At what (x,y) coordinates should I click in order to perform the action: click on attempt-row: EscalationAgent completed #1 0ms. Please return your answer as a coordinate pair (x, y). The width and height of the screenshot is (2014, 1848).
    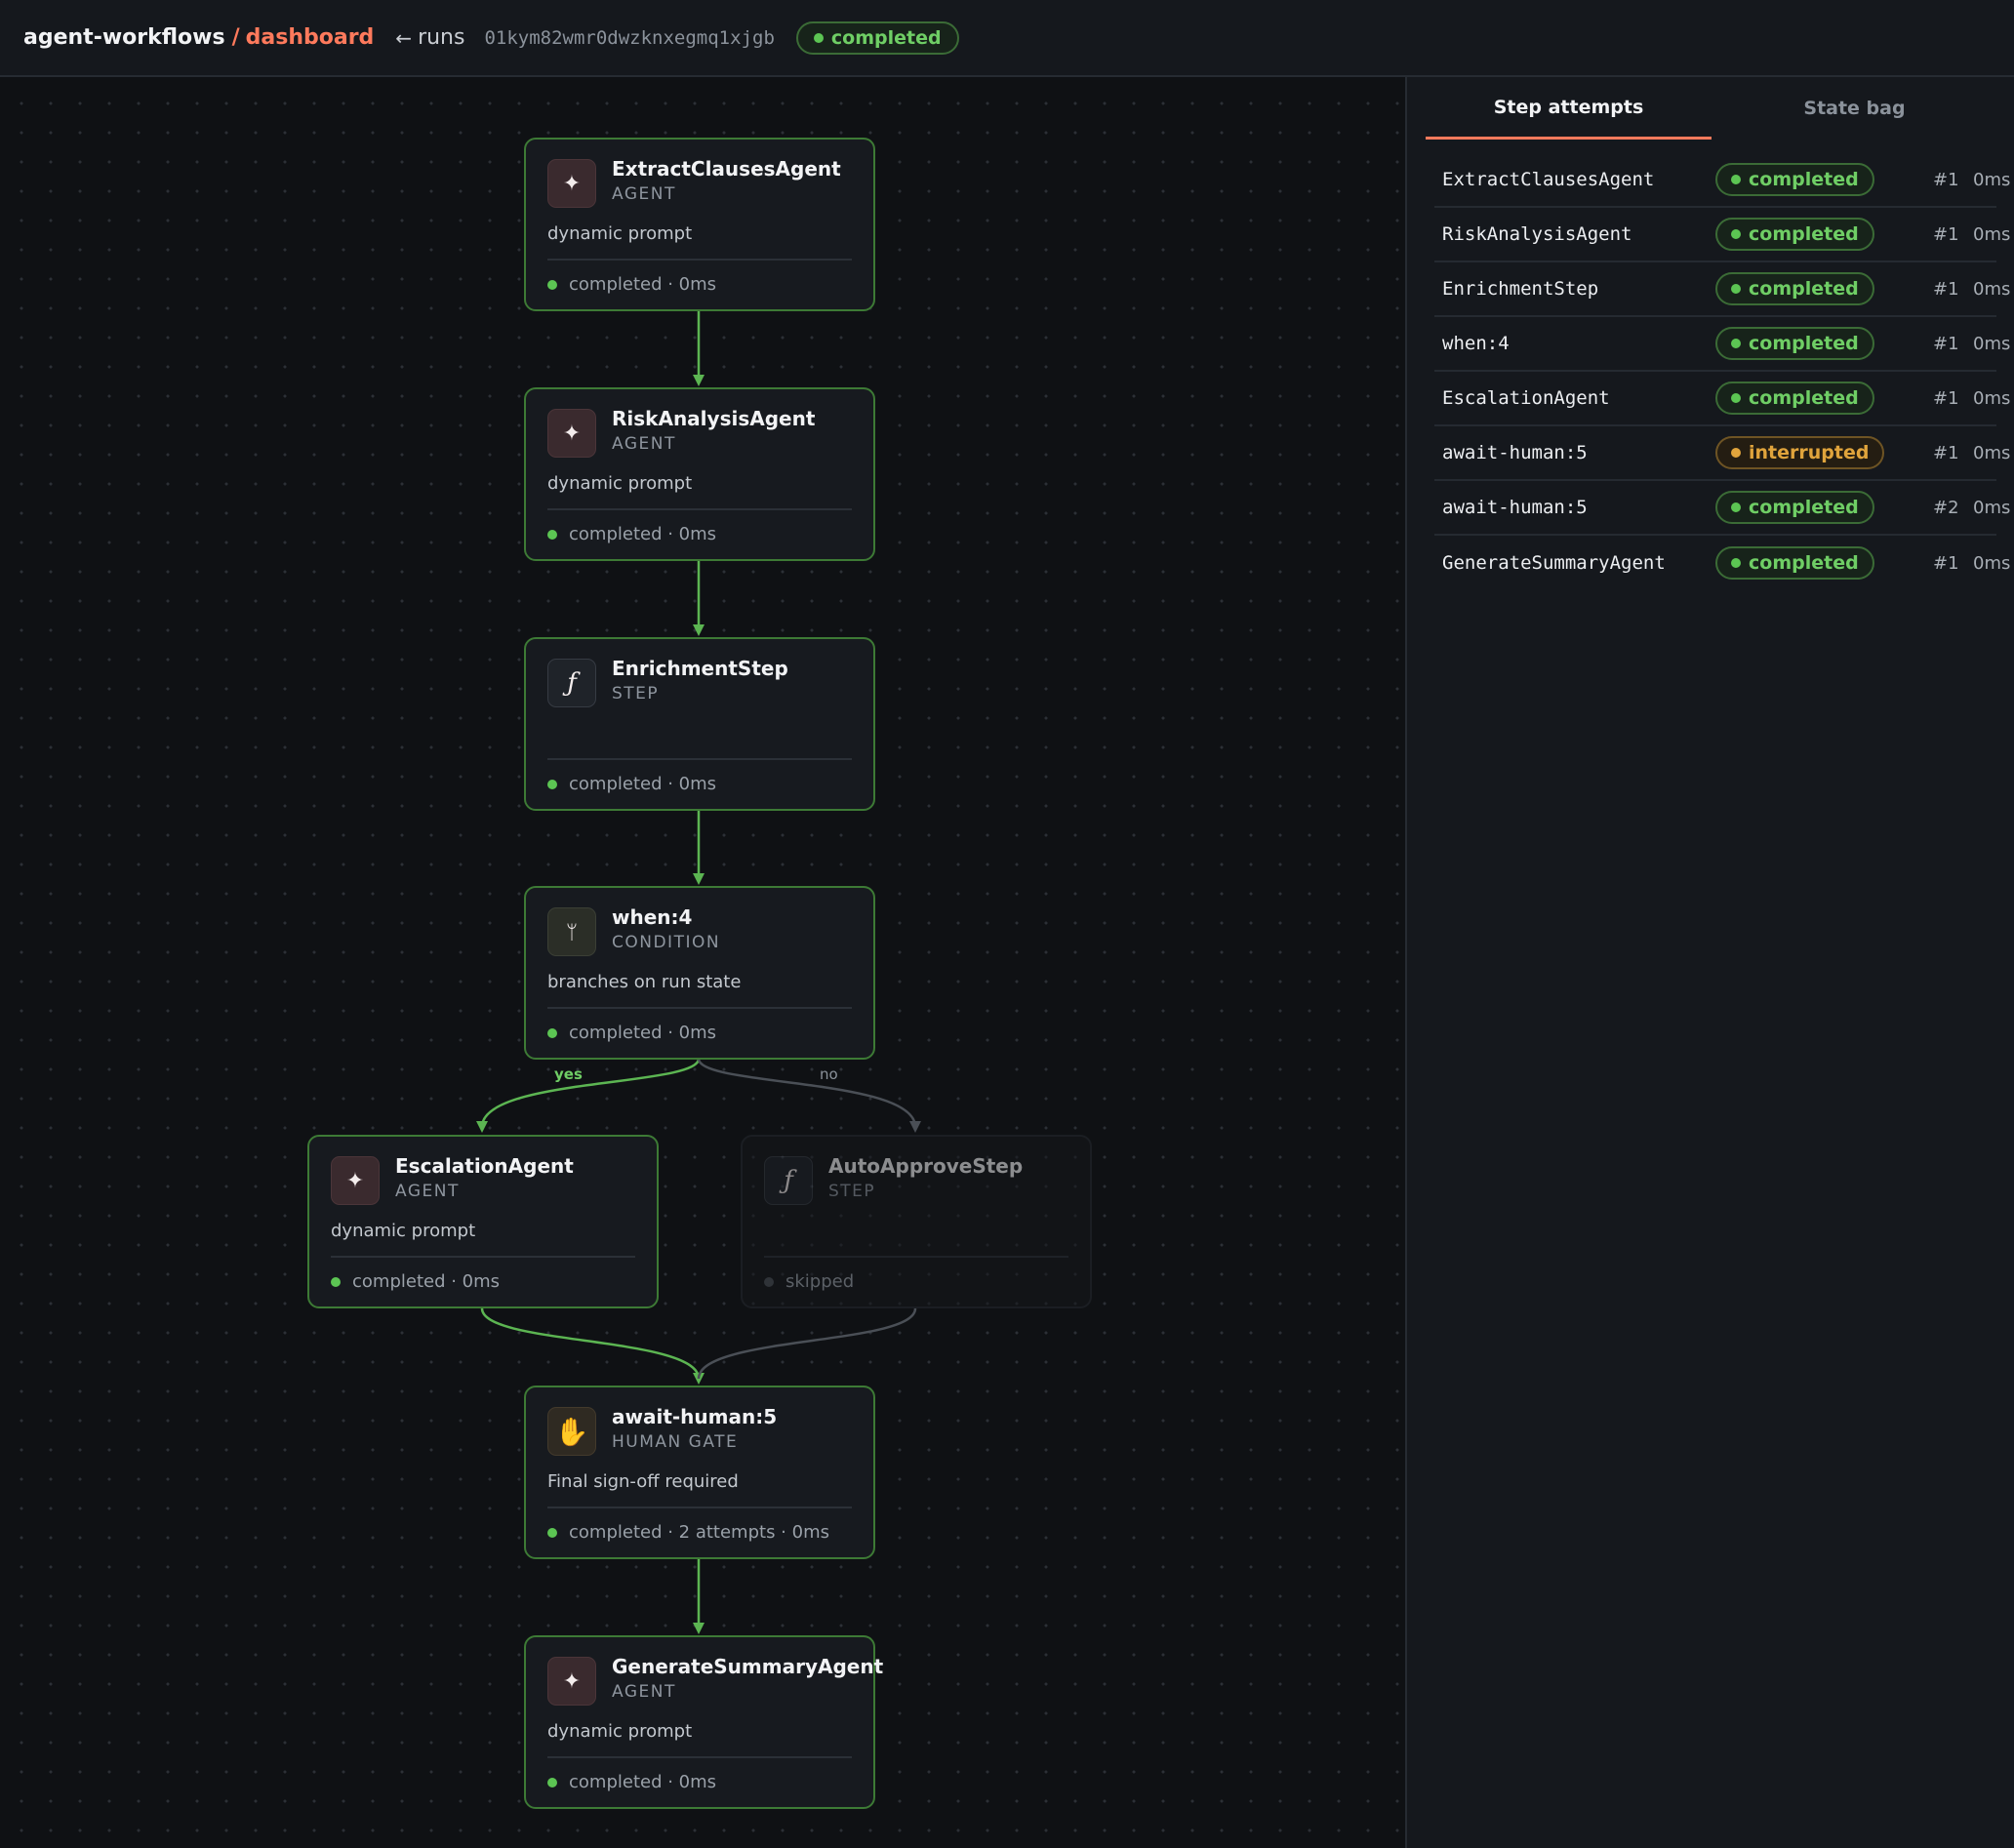
    Looking at the image, I should click on (1722, 399).